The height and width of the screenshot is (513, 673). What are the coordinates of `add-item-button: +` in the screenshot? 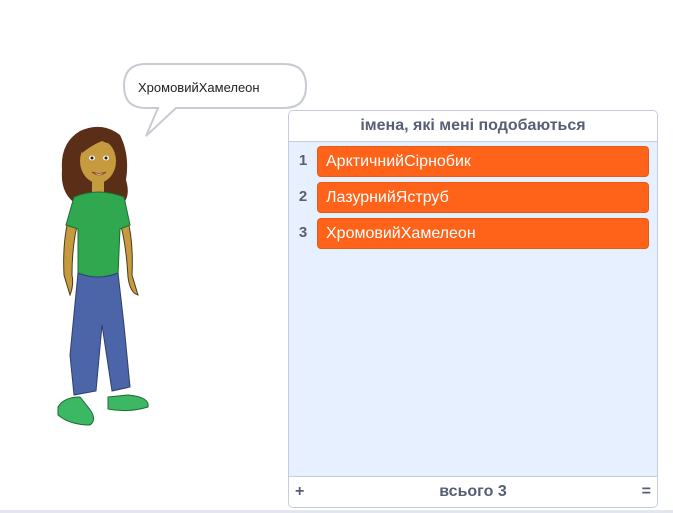 It's located at (299, 492).